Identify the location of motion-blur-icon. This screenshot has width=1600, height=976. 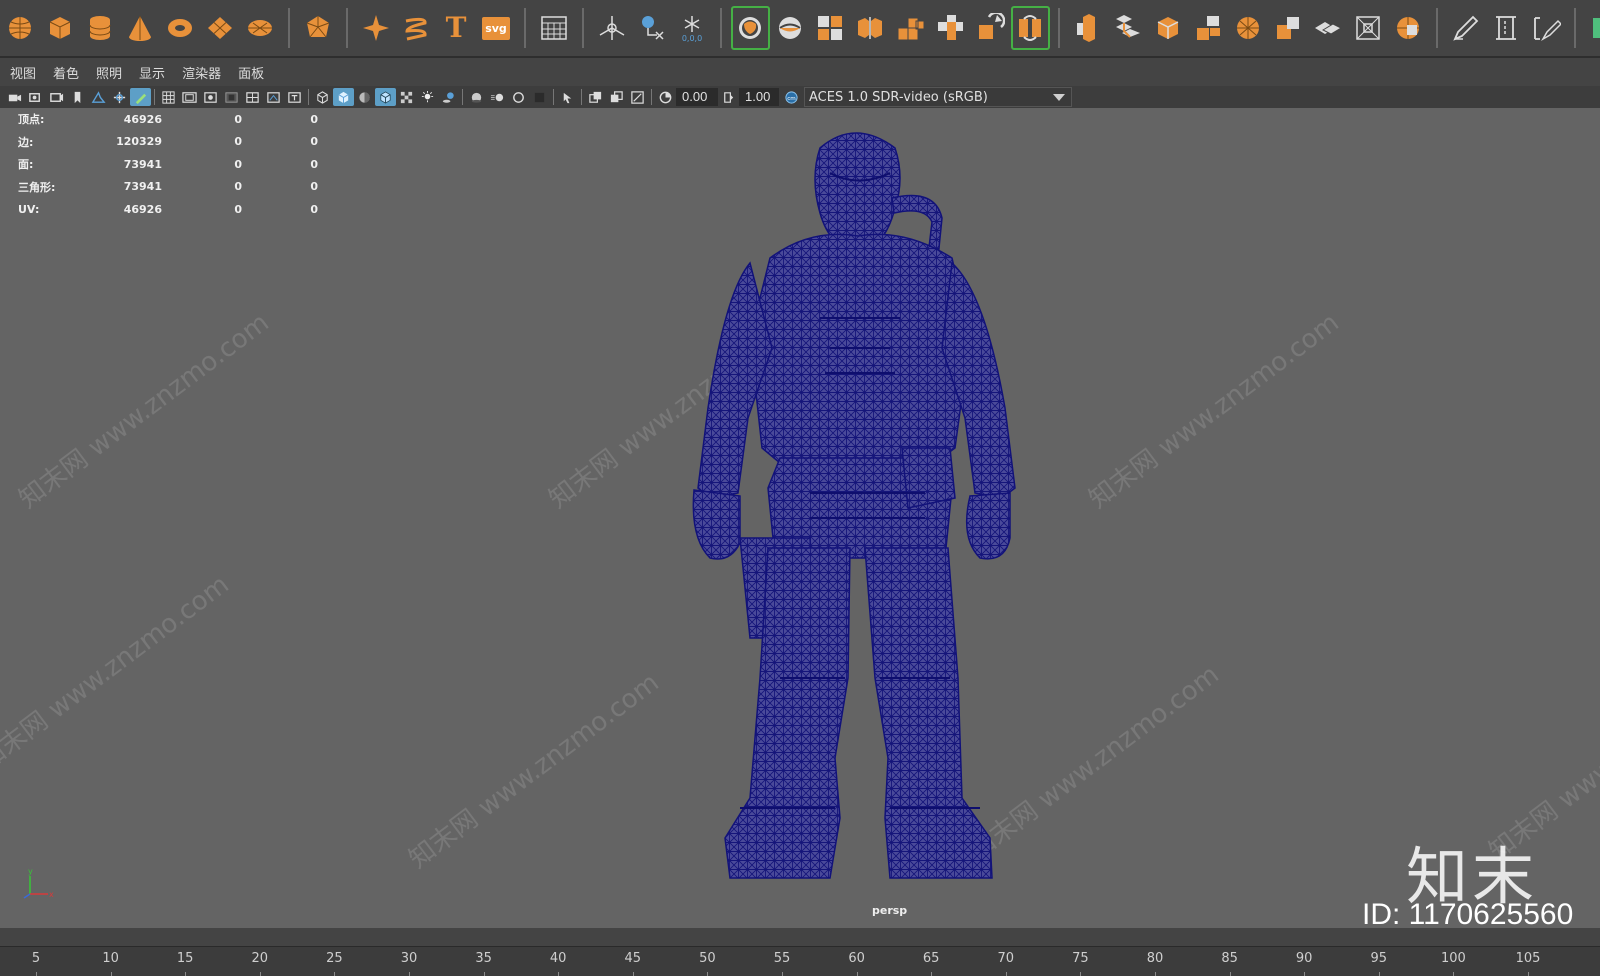
(497, 97).